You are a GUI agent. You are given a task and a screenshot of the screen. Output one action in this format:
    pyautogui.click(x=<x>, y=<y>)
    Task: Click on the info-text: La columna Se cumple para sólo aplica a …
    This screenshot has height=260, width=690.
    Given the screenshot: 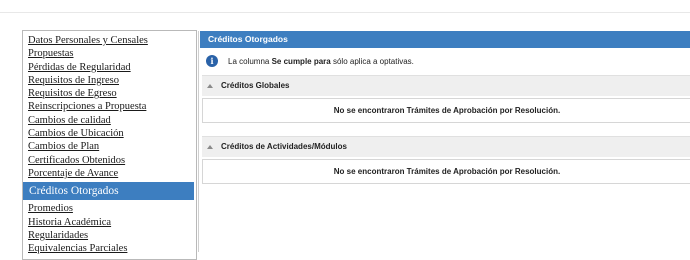 What is the action you would take?
    pyautogui.click(x=321, y=61)
    